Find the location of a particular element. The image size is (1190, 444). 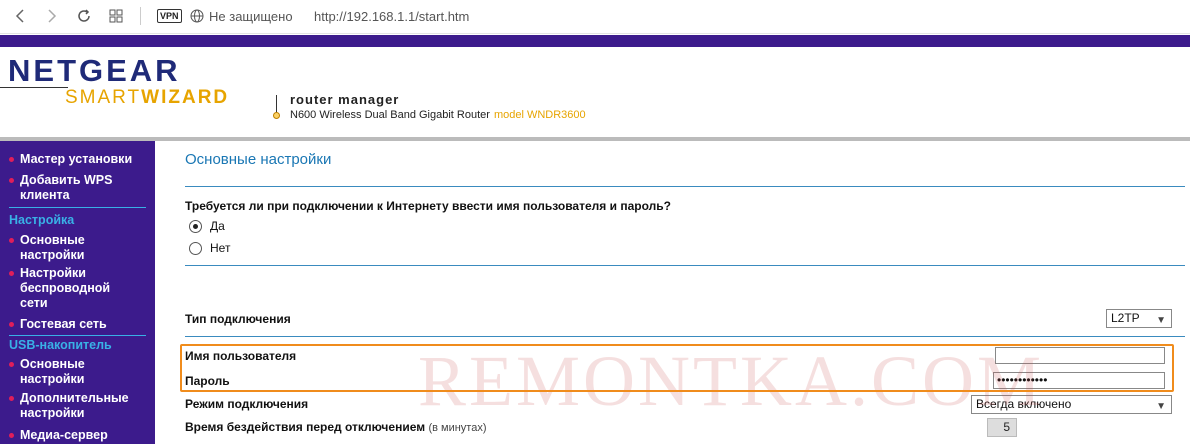

logo-divider is located at coordinates (276, 104).